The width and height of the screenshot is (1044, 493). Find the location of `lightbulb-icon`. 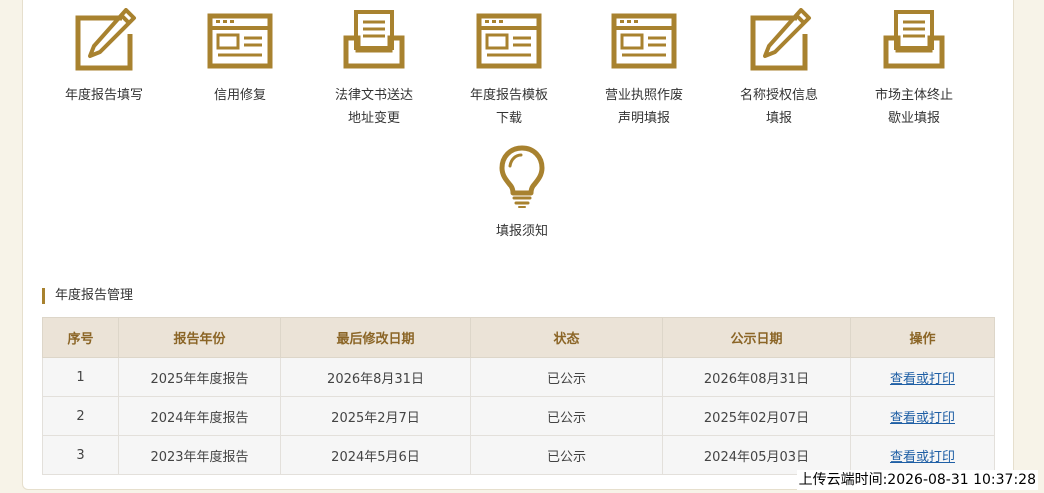

lightbulb-icon is located at coordinates (522, 176).